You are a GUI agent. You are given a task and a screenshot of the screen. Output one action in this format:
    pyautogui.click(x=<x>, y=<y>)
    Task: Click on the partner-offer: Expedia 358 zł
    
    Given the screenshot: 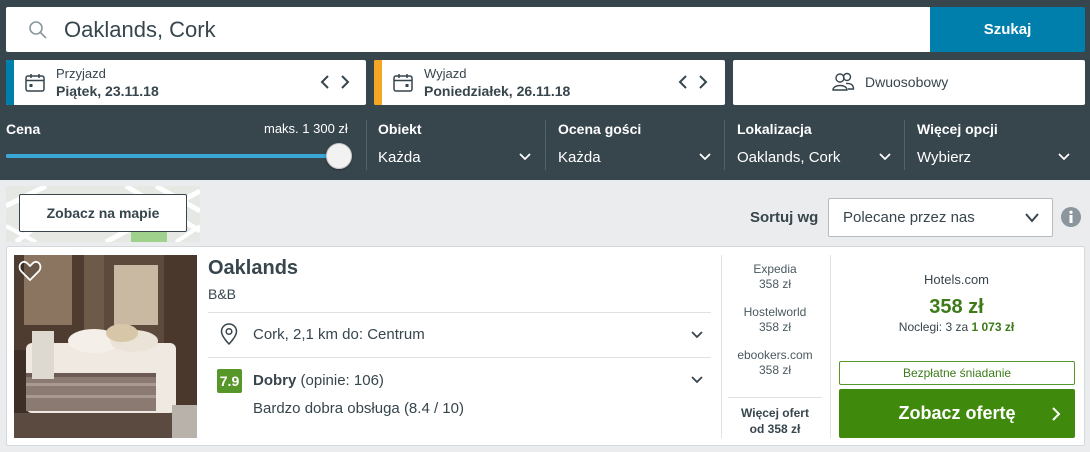 What is the action you would take?
    pyautogui.click(x=775, y=276)
    